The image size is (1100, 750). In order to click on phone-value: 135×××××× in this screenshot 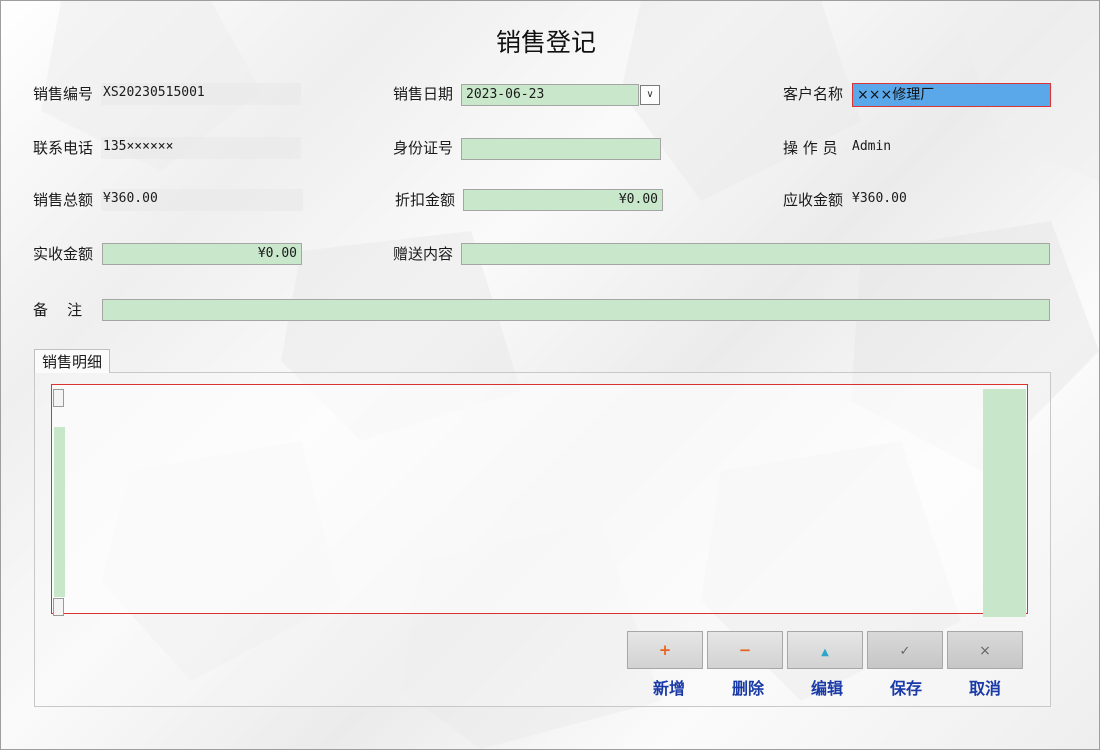, I will do `click(201, 148)`.